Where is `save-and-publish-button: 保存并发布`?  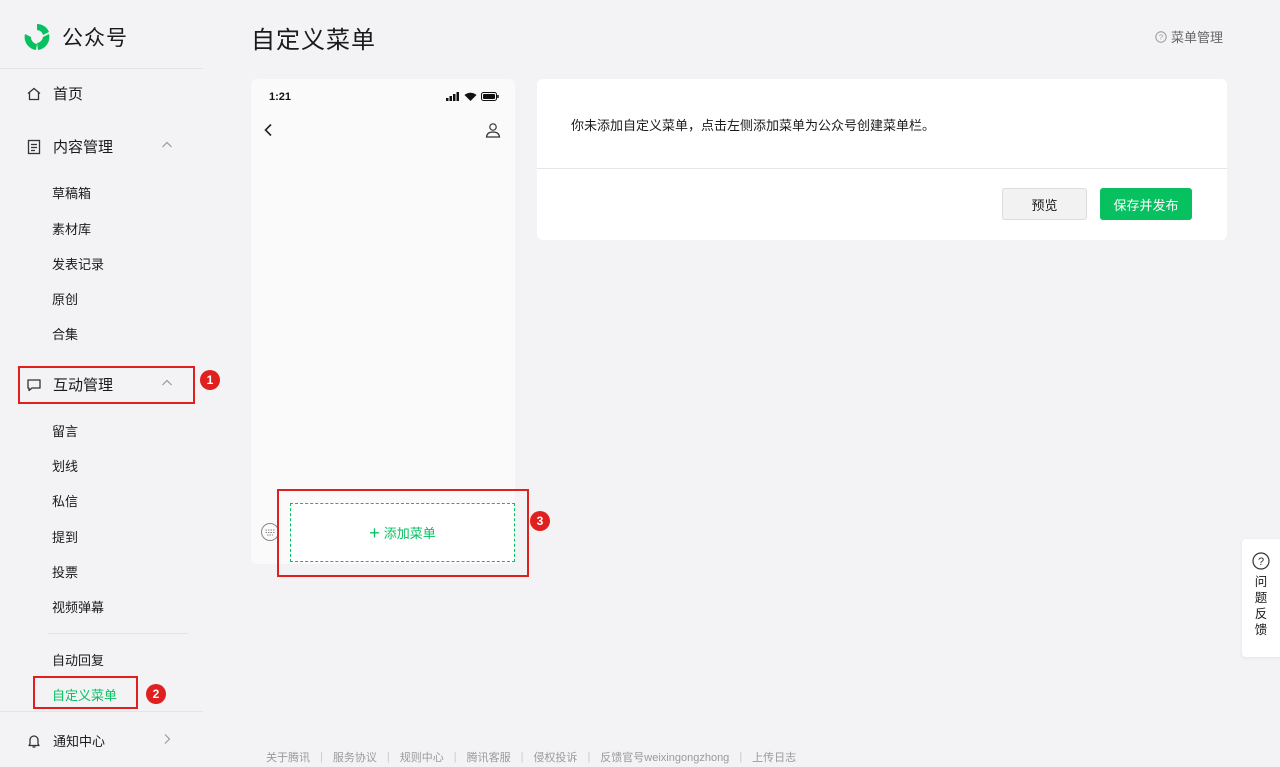 save-and-publish-button: 保存并发布 is located at coordinates (1146, 204).